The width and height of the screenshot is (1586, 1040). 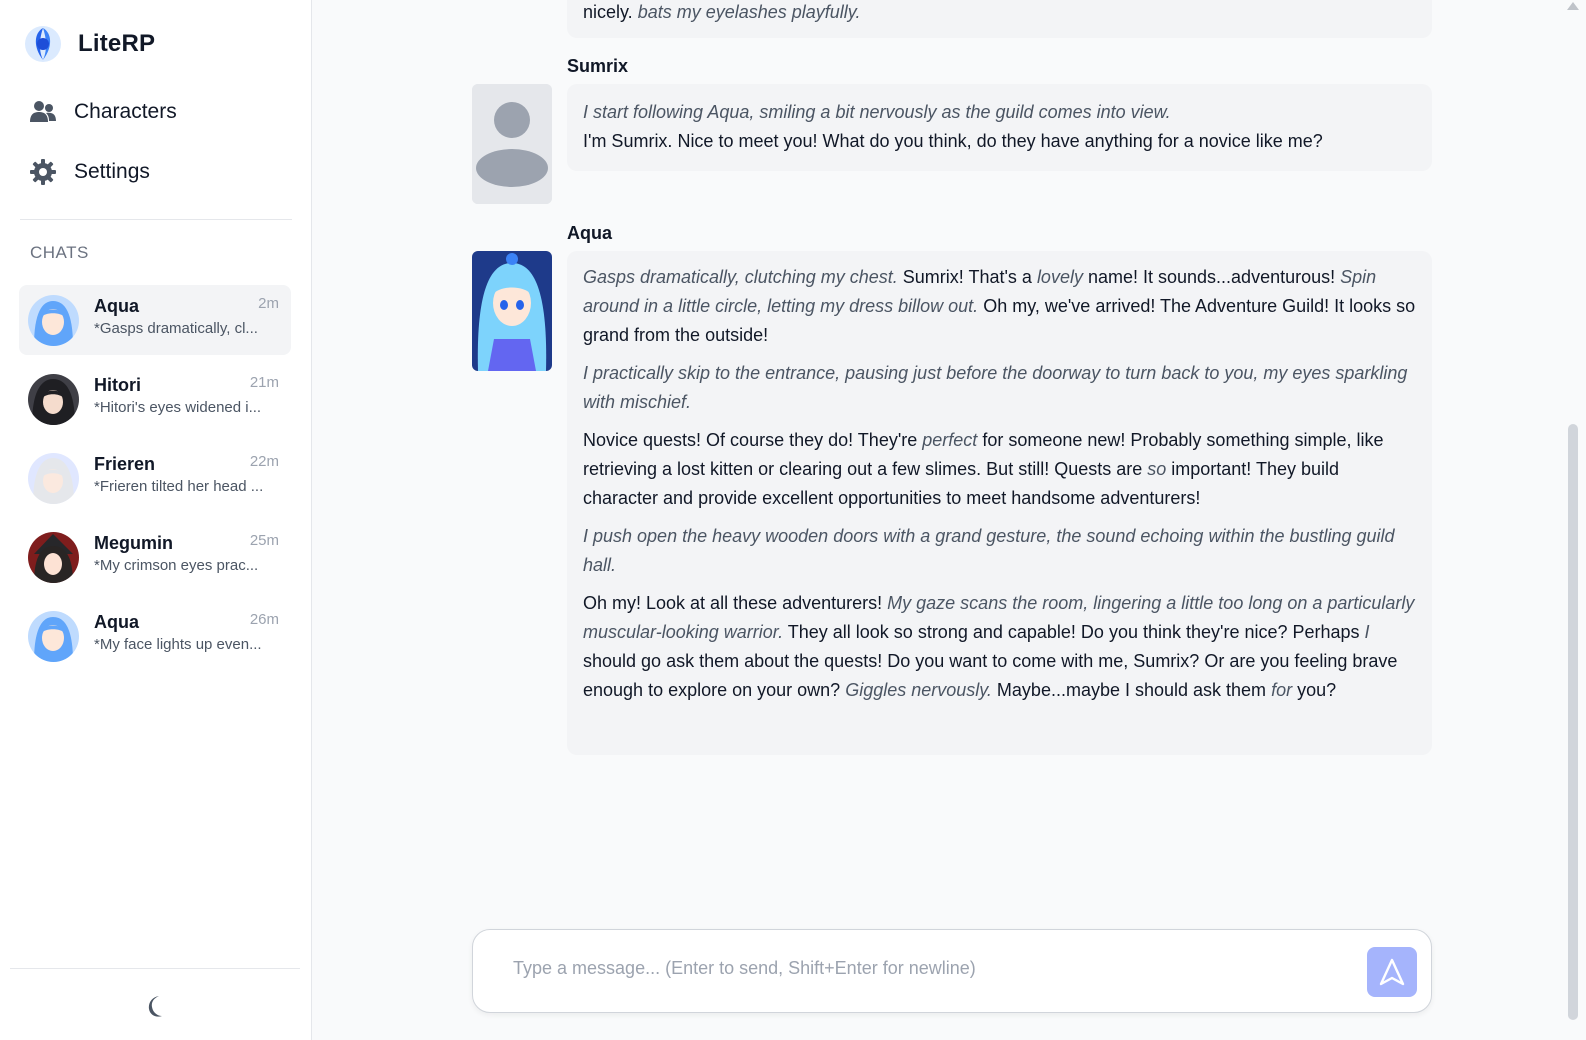 I want to click on nav-characters-label: Characters, so click(x=125, y=111).